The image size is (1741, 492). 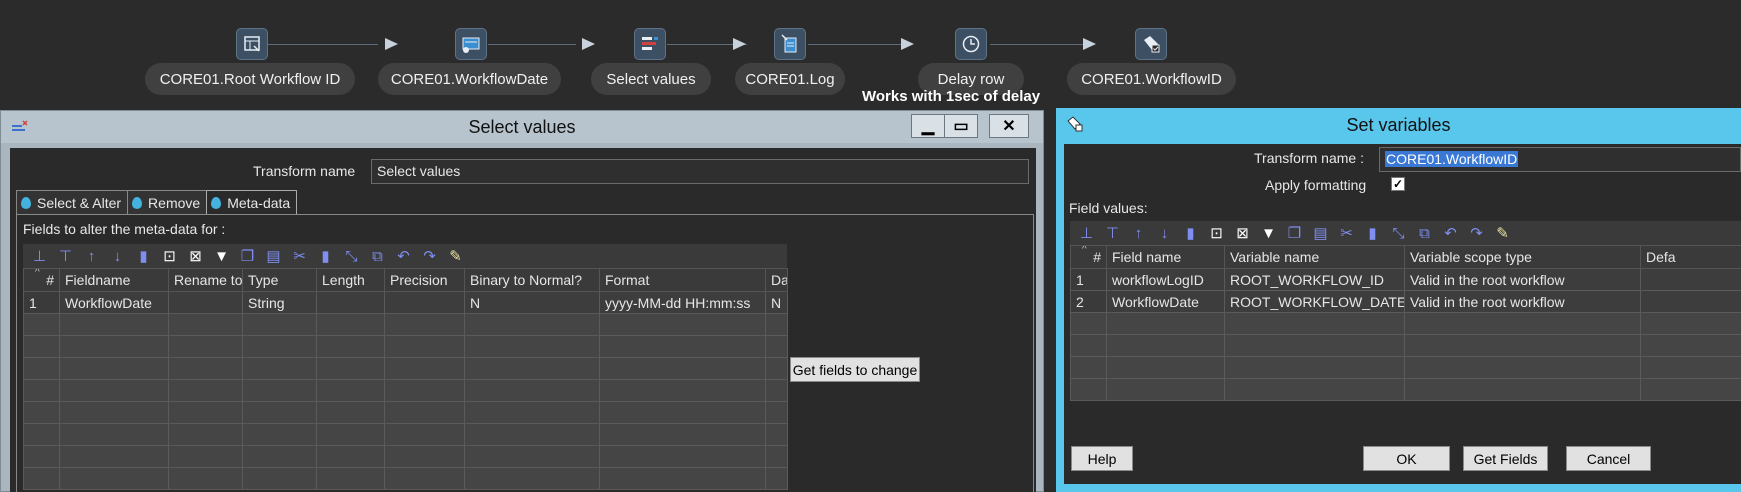 What do you see at coordinates (1102, 458) in the screenshot?
I see `help-button: Help` at bounding box center [1102, 458].